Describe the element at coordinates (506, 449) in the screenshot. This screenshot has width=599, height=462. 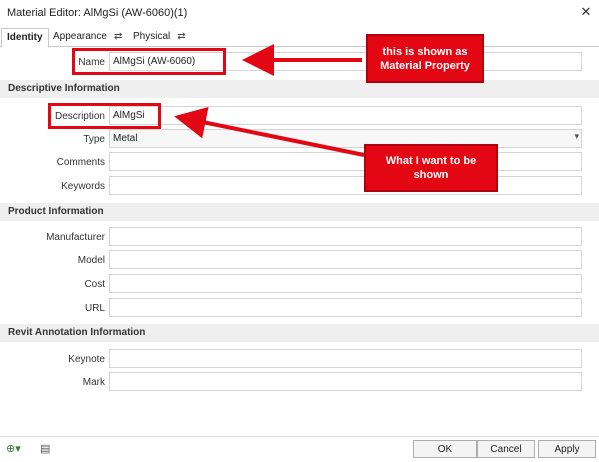
I see `cancel-button: Cancel` at that location.